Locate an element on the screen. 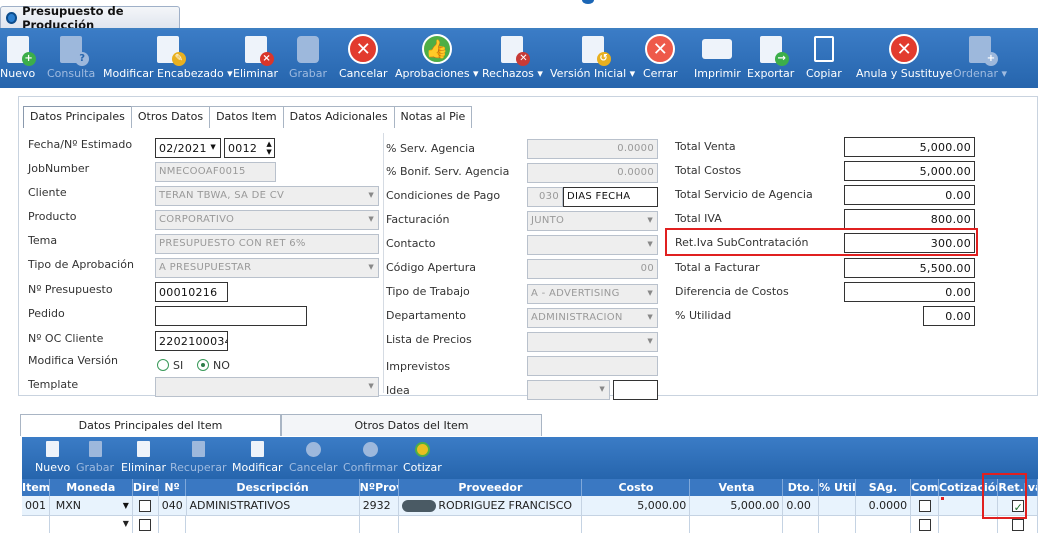 This screenshot has height=533, width=1038. cell-dire is located at coordinates (146, 505).